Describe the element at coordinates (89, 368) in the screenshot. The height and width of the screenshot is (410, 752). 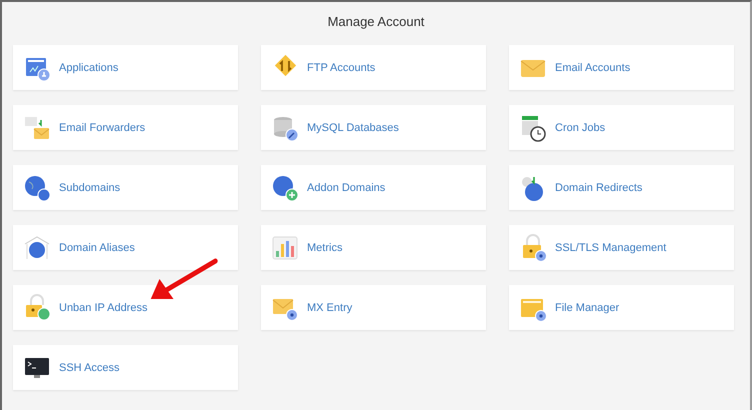
I see `tool-label: SSH Access` at that location.